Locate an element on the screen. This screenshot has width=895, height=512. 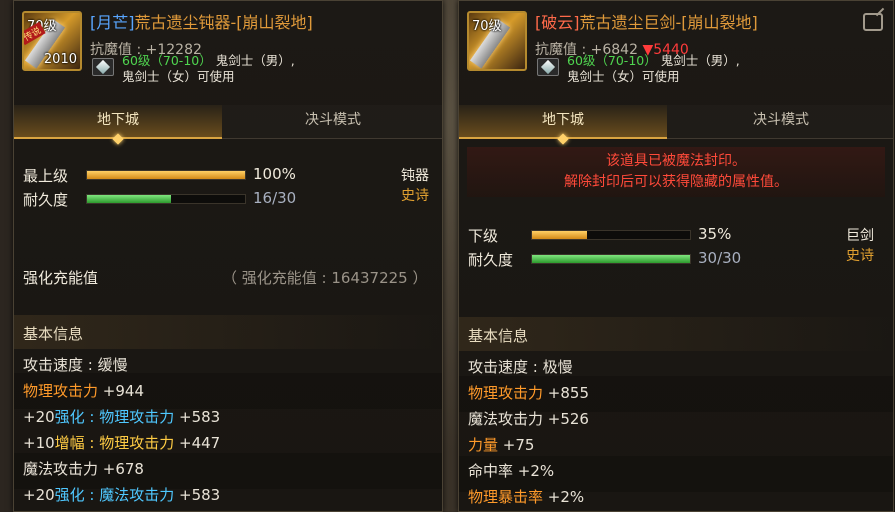
durability-value: 30/30 is located at coordinates (720, 258).